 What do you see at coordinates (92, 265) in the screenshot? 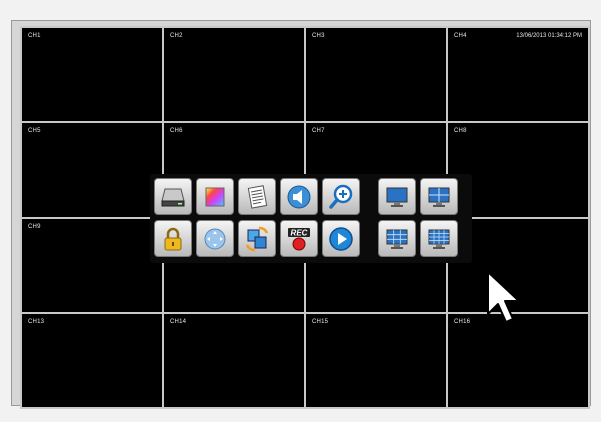
I see `channel-cell: CH9` at bounding box center [92, 265].